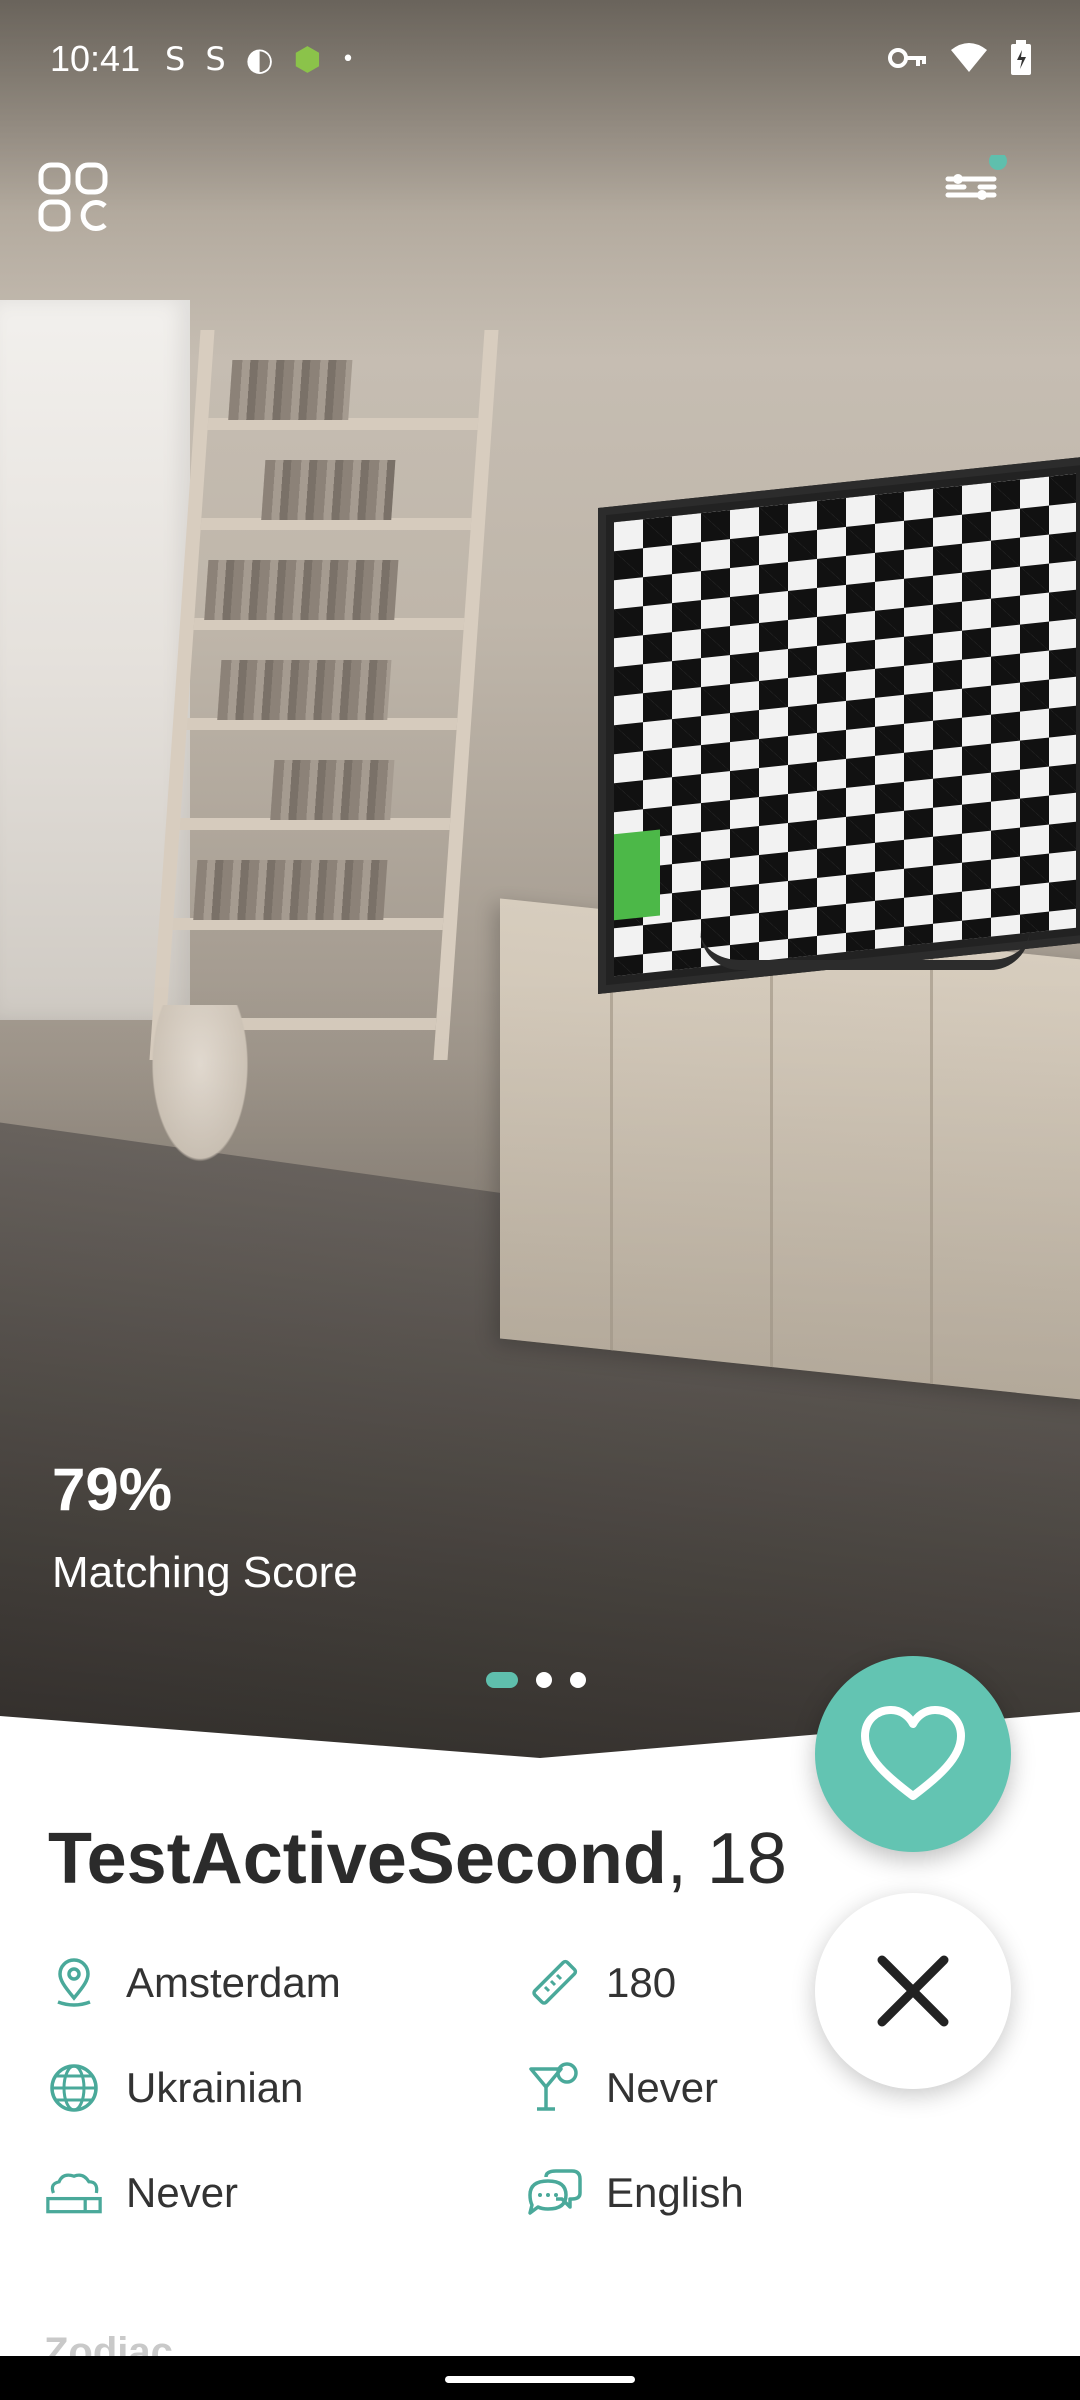  Describe the element at coordinates (554, 2193) in the screenshot. I see `chat-bubbles-icon` at that location.